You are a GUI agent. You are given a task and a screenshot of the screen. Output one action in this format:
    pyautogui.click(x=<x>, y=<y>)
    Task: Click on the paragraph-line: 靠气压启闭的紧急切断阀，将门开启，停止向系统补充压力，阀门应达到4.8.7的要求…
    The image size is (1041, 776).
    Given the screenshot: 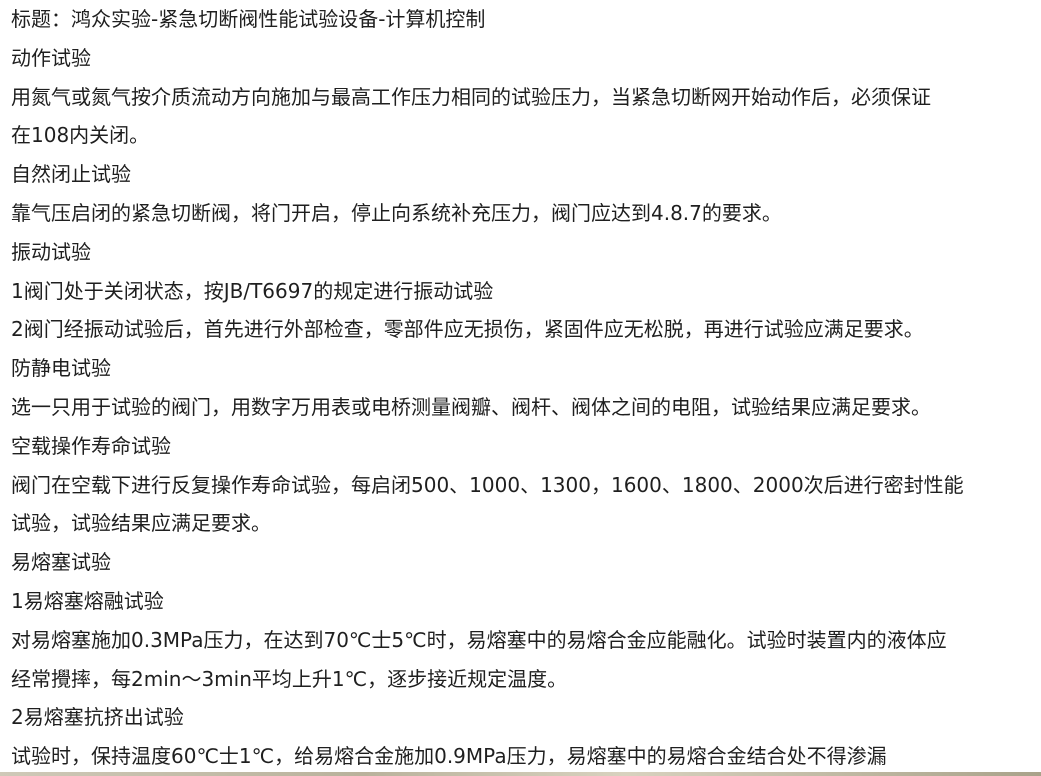 What is the action you would take?
    pyautogui.click(x=396, y=212)
    